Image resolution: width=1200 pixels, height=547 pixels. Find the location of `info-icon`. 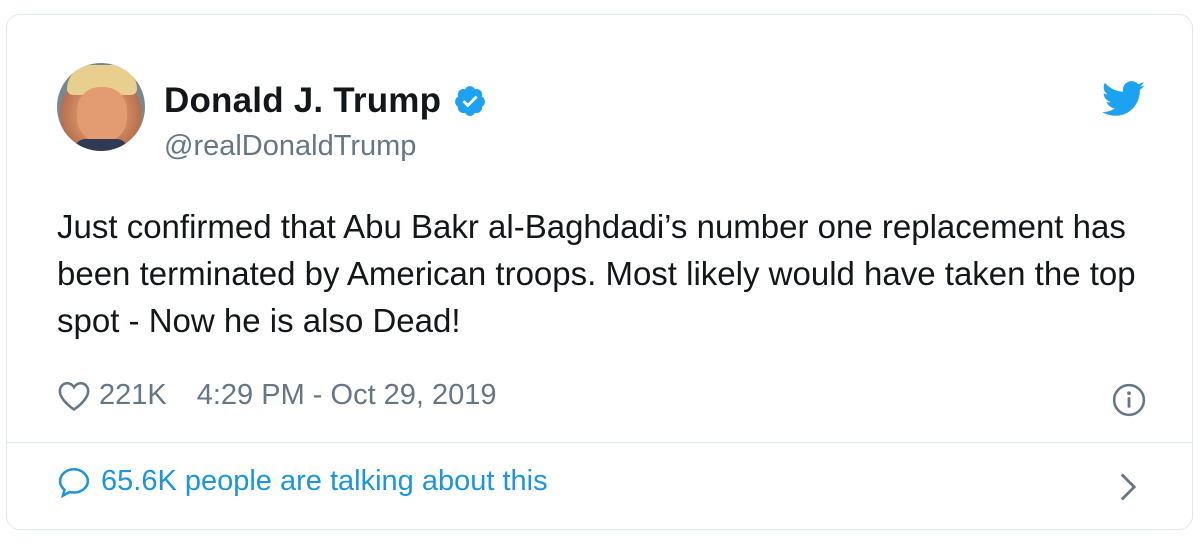

info-icon is located at coordinates (1129, 400).